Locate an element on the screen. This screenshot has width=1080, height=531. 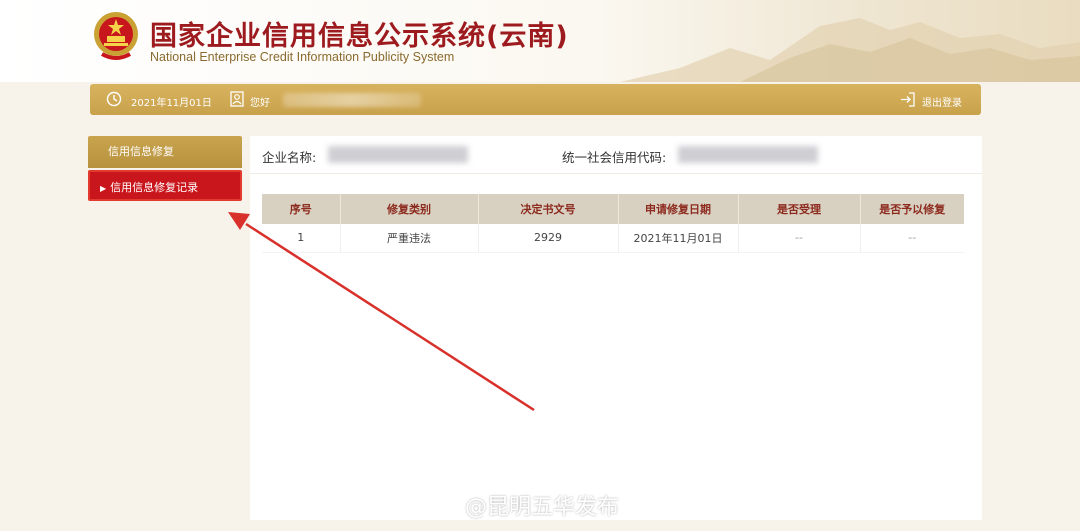
national-emblem-icon is located at coordinates (116, 36).